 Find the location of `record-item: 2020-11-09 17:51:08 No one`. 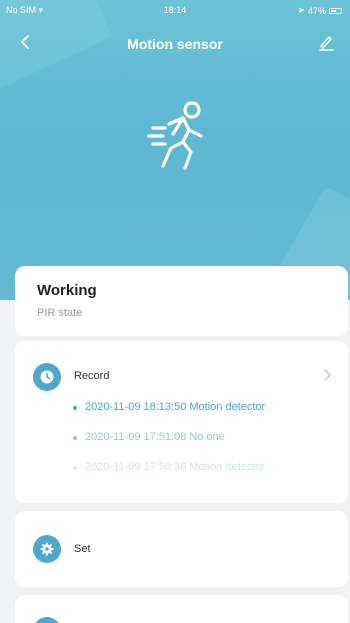

record-item: 2020-11-09 17:51:08 No one is located at coordinates (169, 446).